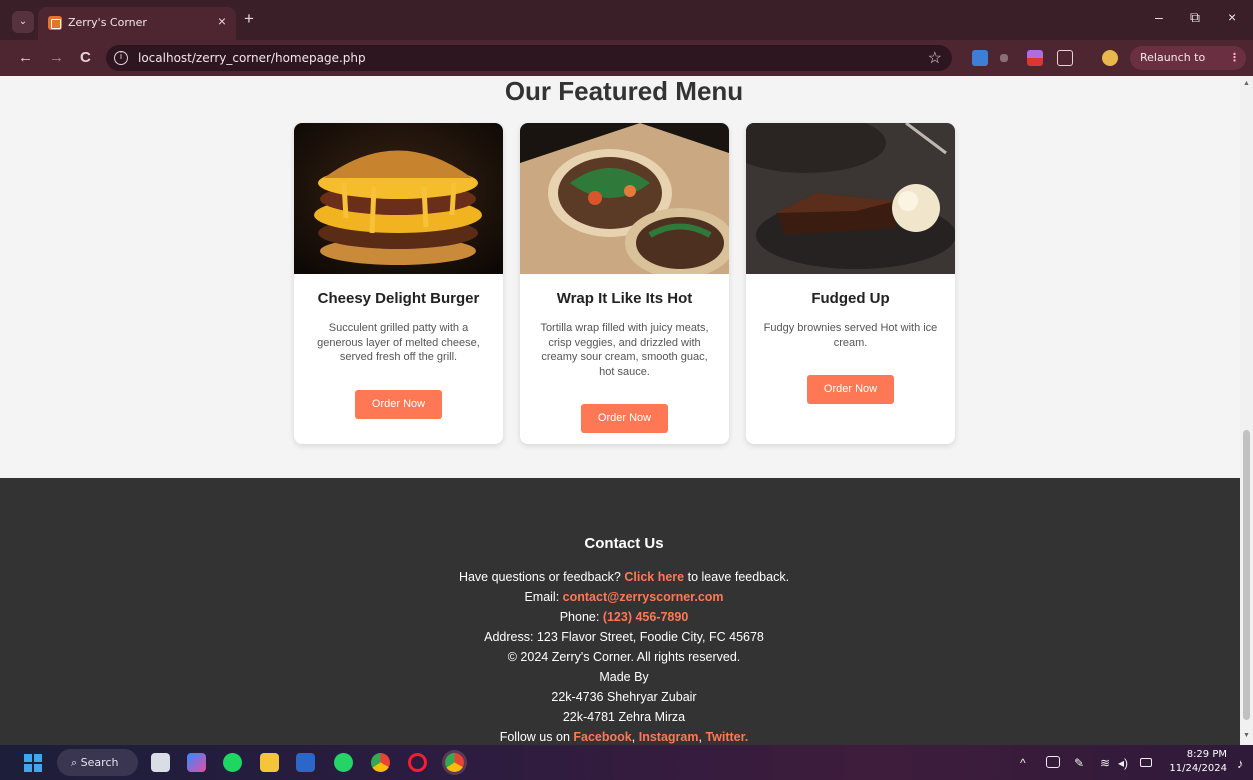  I want to click on extensions-puzzle-icon, so click(1065, 58).